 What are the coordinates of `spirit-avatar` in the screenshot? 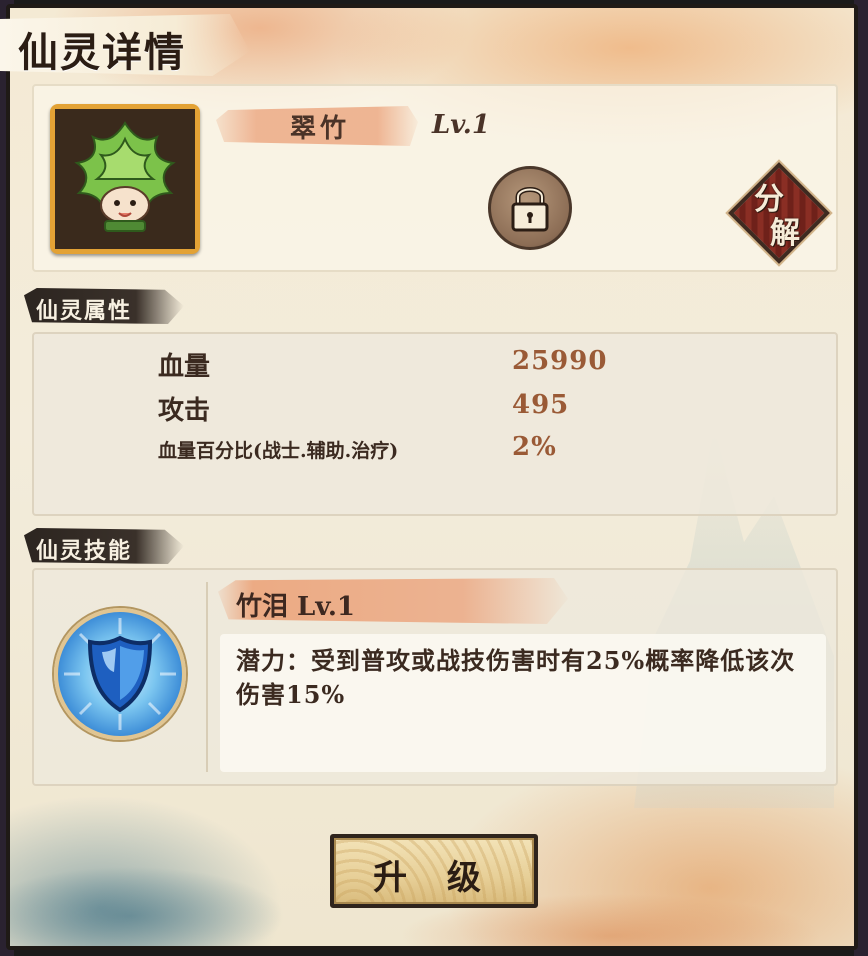 It's located at (125, 179).